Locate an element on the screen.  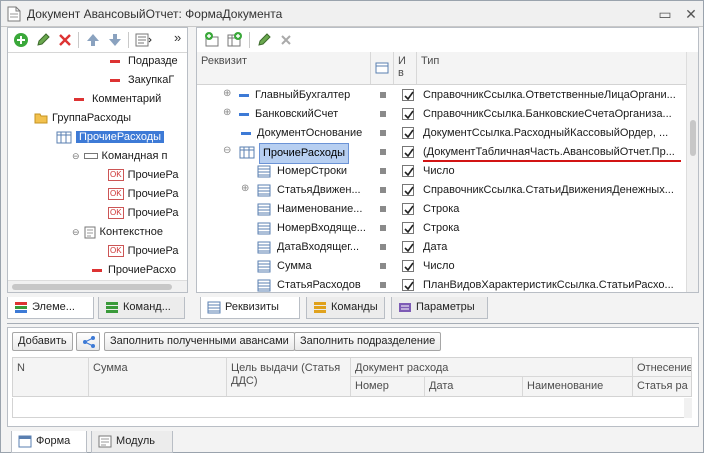
button-ok-icon: OK is located at coordinates (116, 213).